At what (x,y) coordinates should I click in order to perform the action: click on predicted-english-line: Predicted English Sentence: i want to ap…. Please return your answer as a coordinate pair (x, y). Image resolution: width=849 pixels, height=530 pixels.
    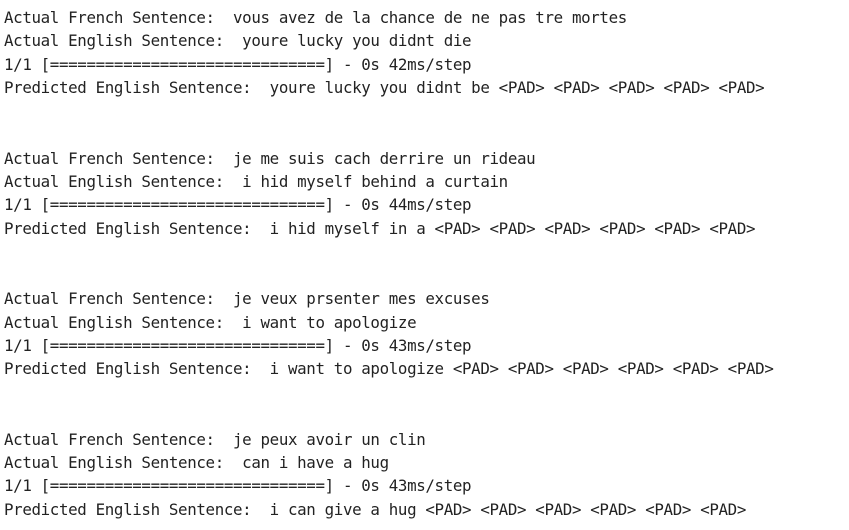
    Looking at the image, I should click on (389, 369).